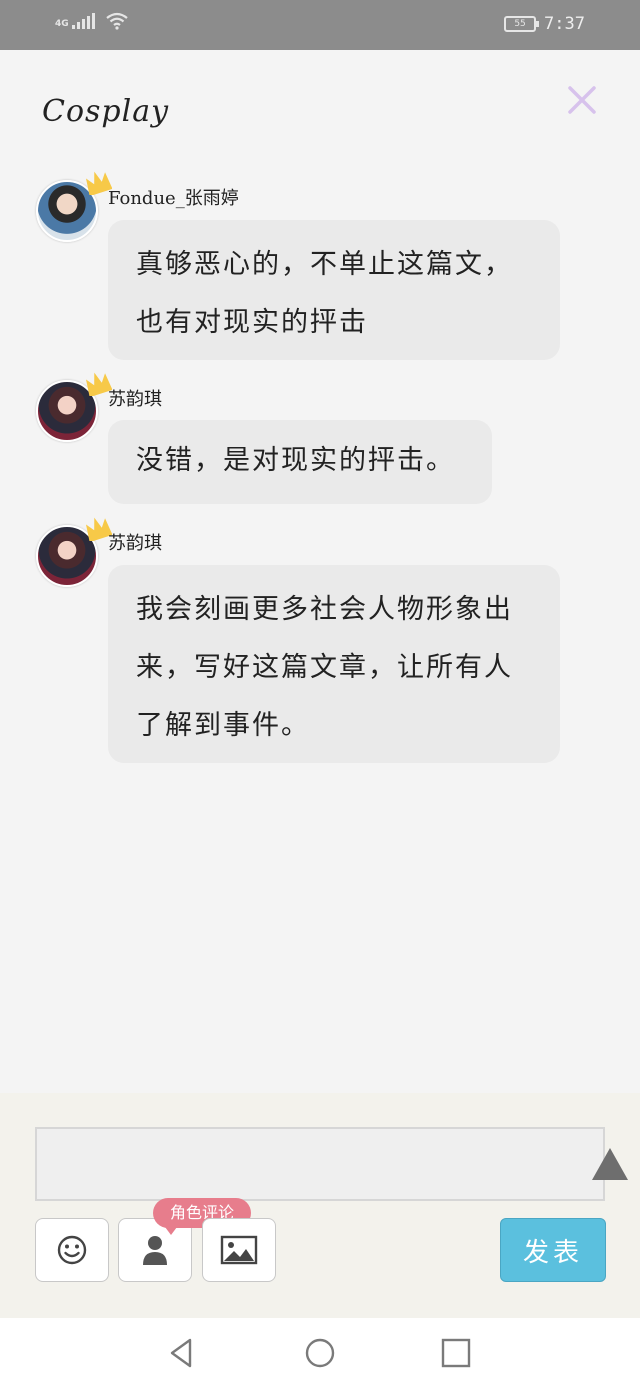 The image size is (640, 1387). What do you see at coordinates (582, 100) in the screenshot?
I see `close-icon` at bounding box center [582, 100].